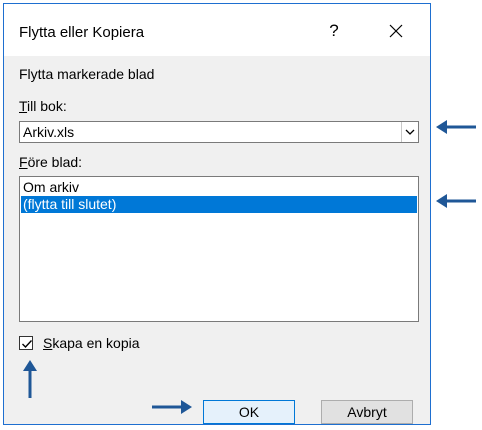 The height and width of the screenshot is (430, 482). What do you see at coordinates (30, 379) in the screenshot?
I see `arrow-up-icon` at bounding box center [30, 379].